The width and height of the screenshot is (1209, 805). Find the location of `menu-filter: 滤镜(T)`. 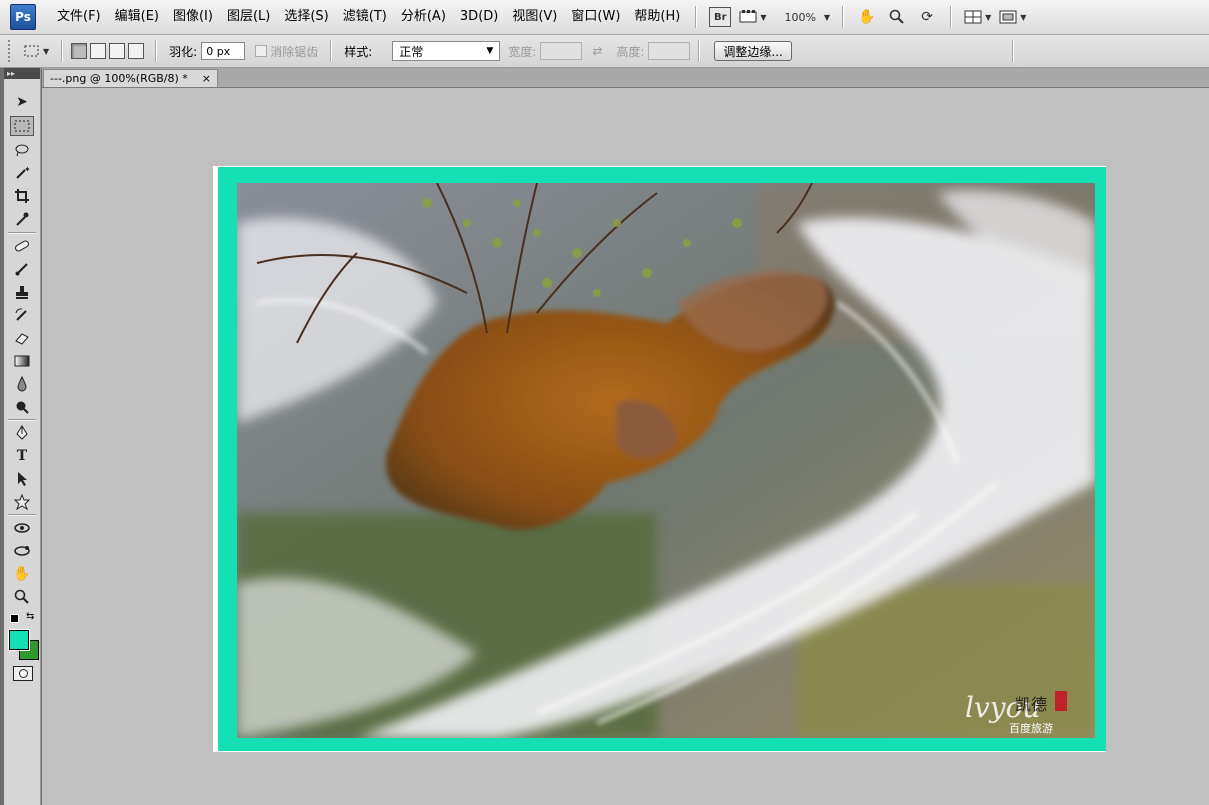

menu-filter: 滤镜(T) is located at coordinates (365, 17).